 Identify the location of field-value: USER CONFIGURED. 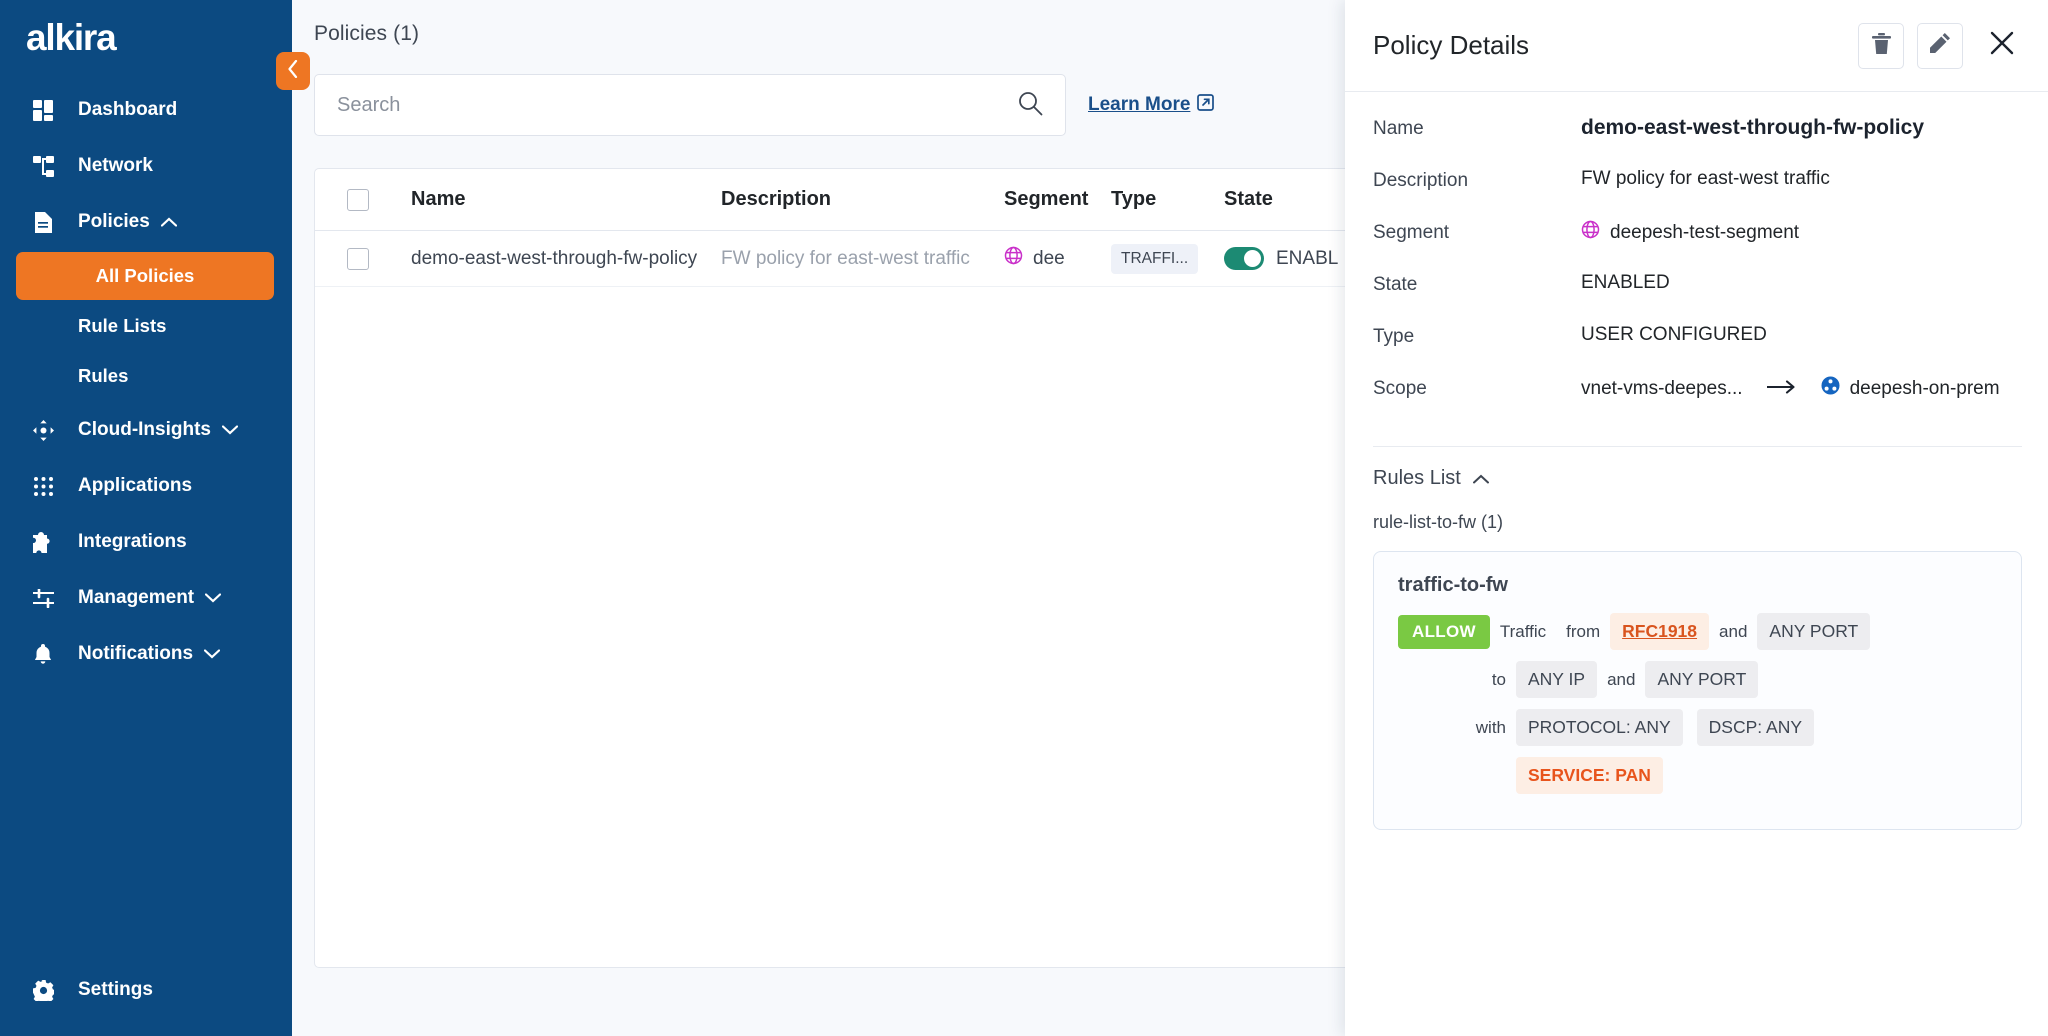
(1674, 334).